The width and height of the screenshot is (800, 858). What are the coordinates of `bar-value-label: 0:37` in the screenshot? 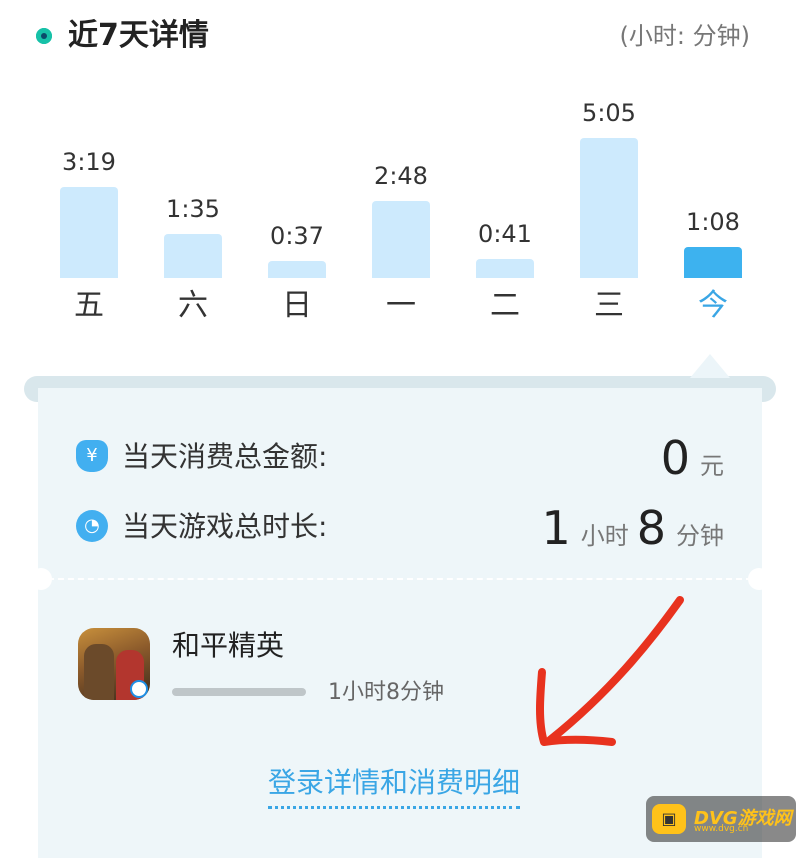 It's located at (297, 236).